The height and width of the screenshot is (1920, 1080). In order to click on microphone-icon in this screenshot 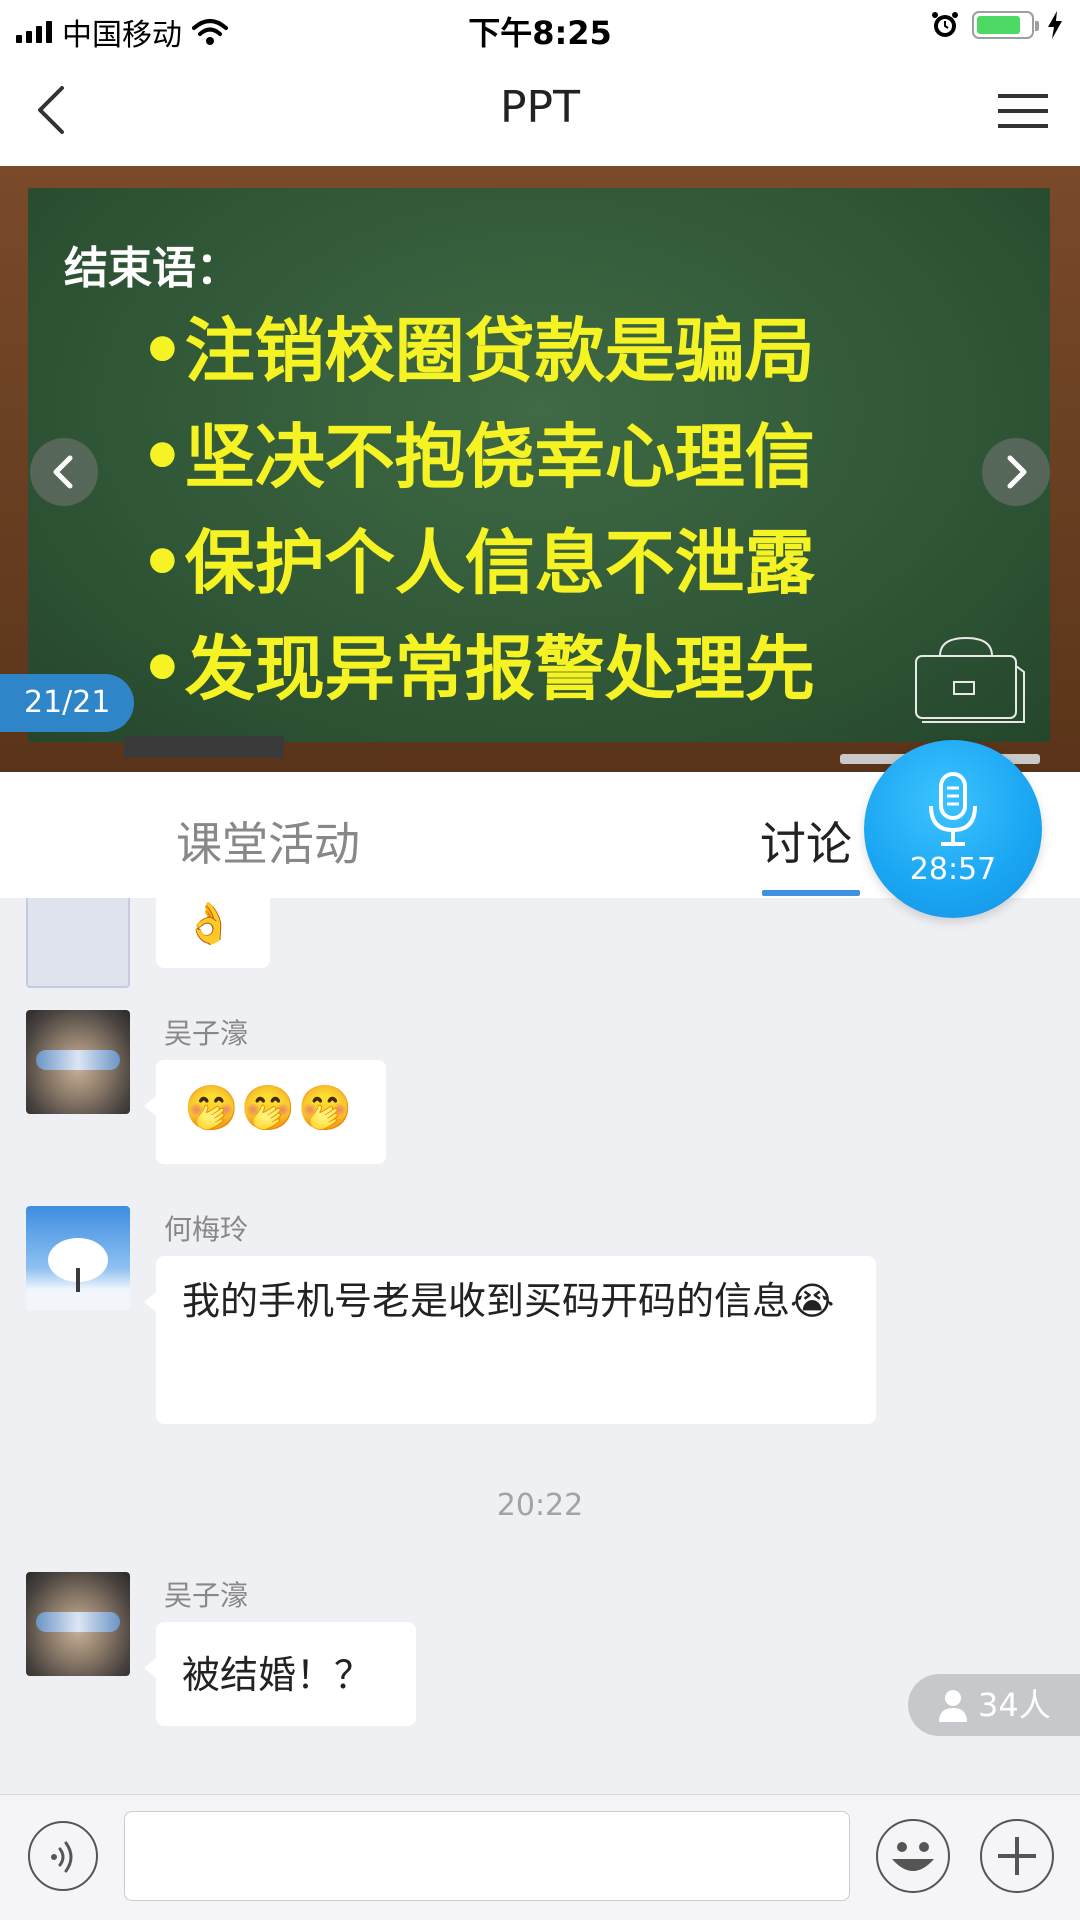, I will do `click(953, 809)`.